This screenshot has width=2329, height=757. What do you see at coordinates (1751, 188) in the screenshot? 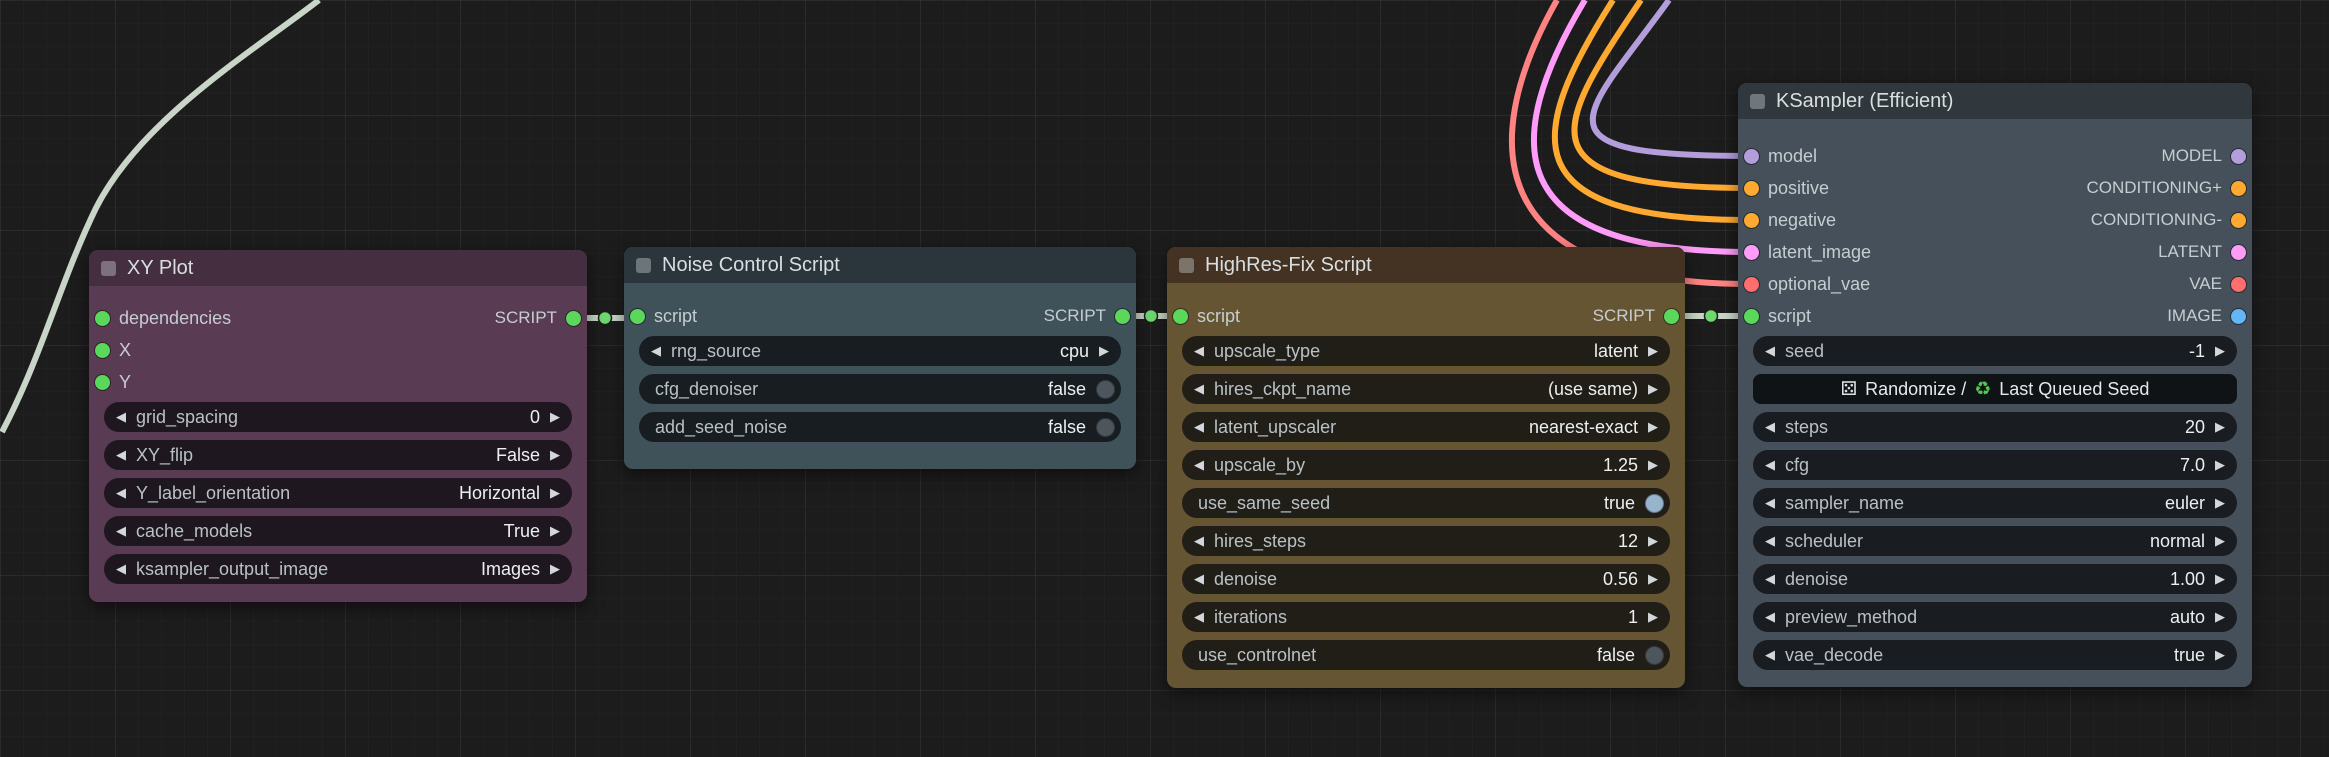
I see `input-dot-positive` at bounding box center [1751, 188].